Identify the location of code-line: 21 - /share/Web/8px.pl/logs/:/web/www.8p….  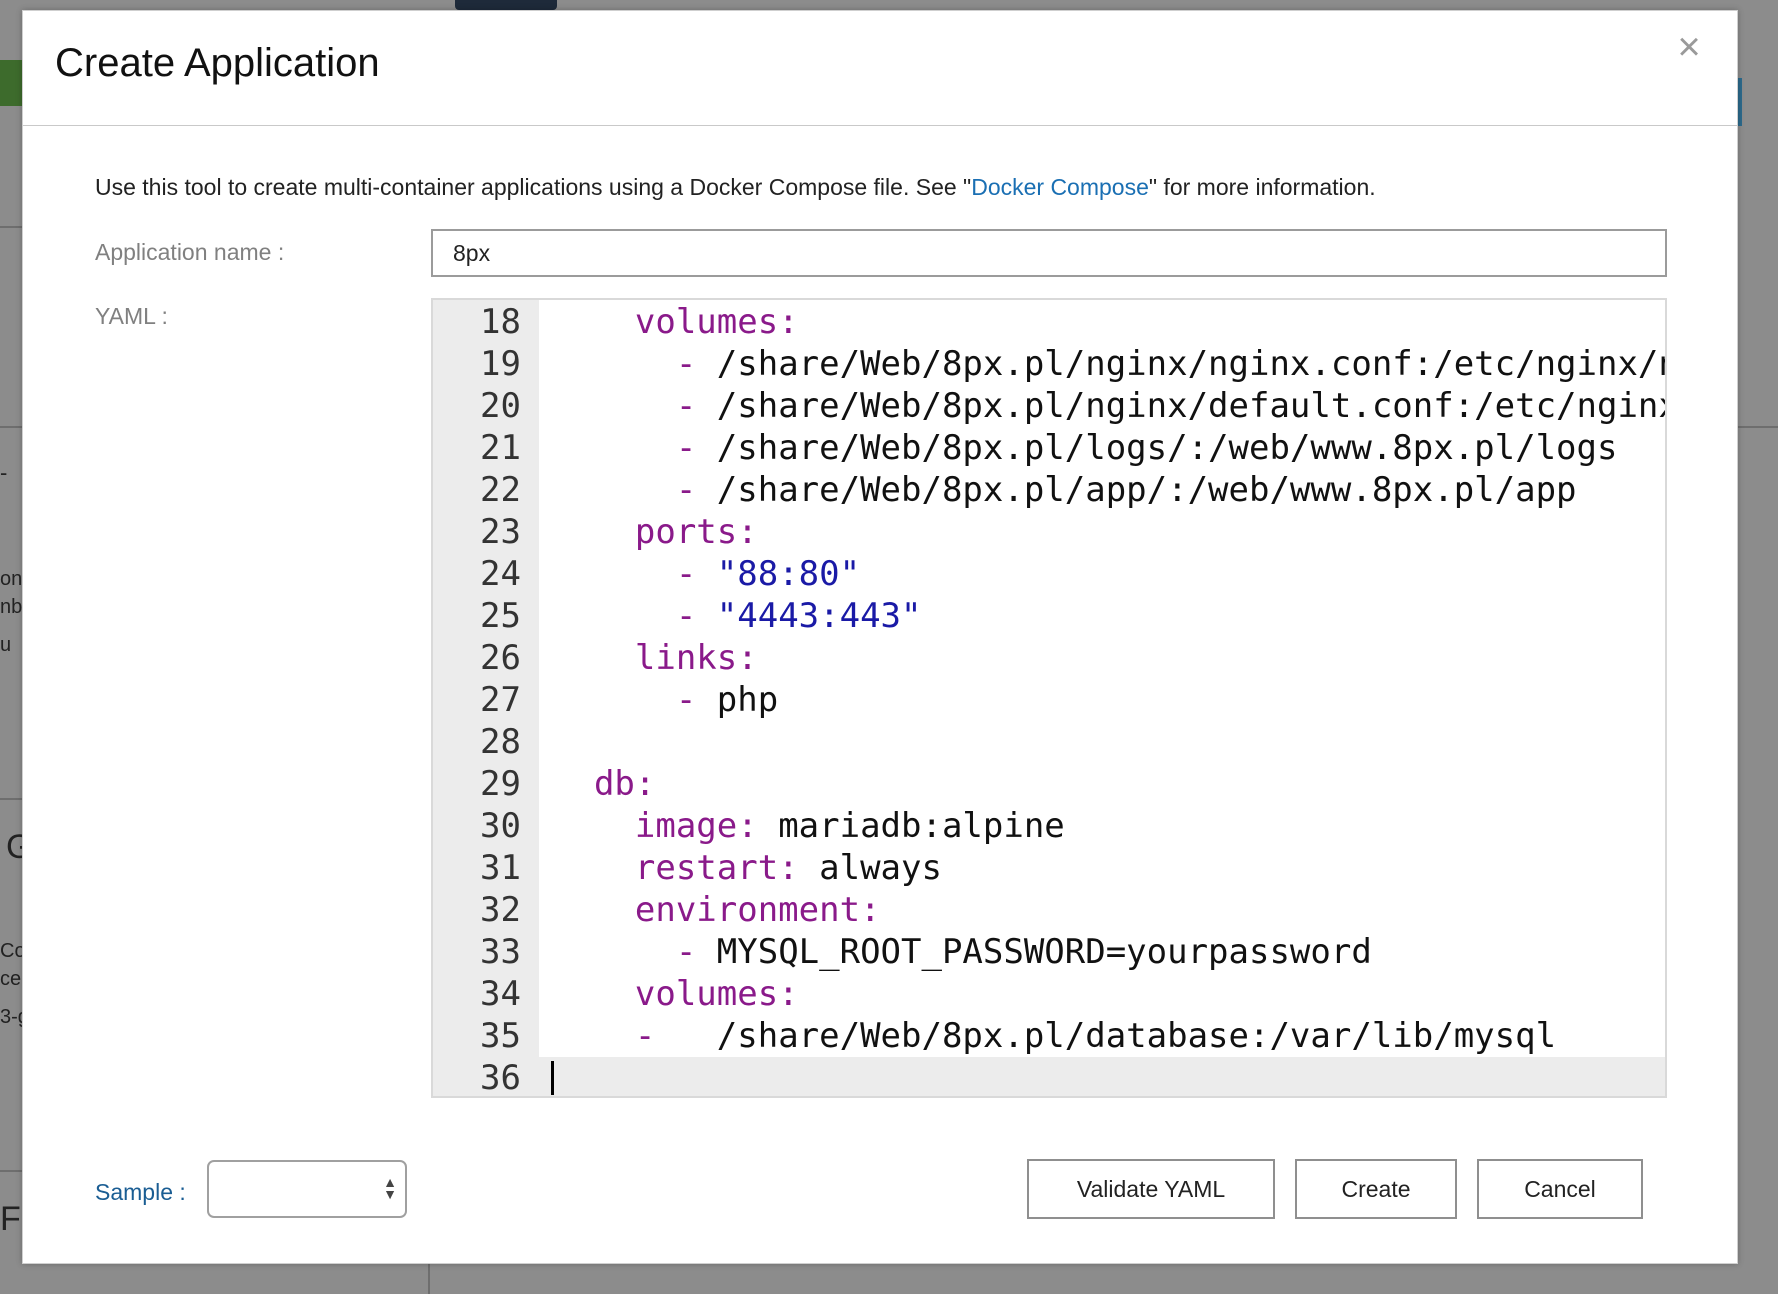
(1049, 448).